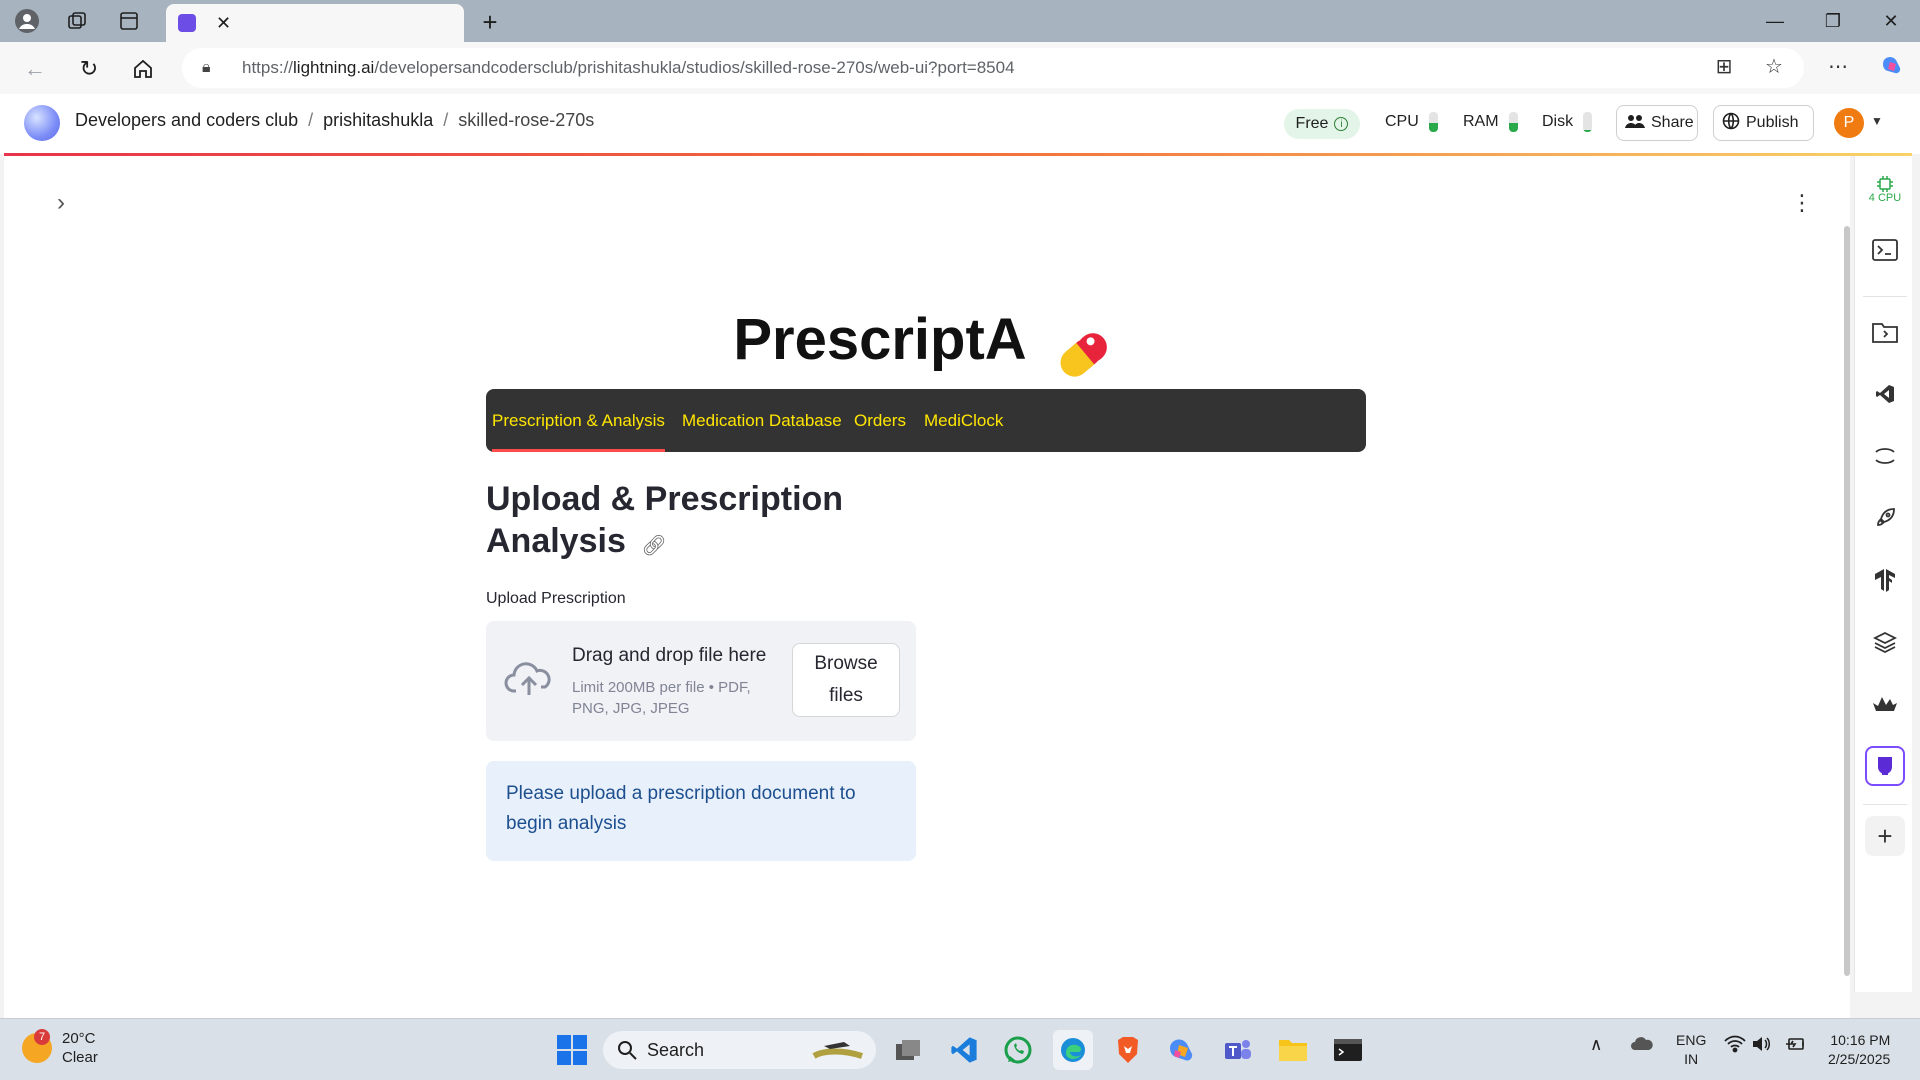 Image resolution: width=1920 pixels, height=1080 pixels. Describe the element at coordinates (1859, 1050) in the screenshot. I see `system-clock: 10:16 PM 2/25/2025` at that location.